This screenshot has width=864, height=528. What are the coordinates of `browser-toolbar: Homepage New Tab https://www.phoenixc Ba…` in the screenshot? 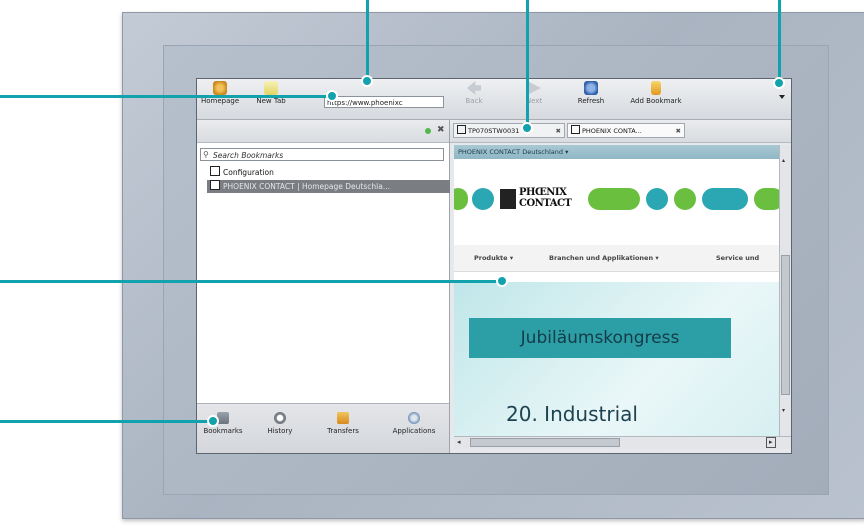 It's located at (494, 99).